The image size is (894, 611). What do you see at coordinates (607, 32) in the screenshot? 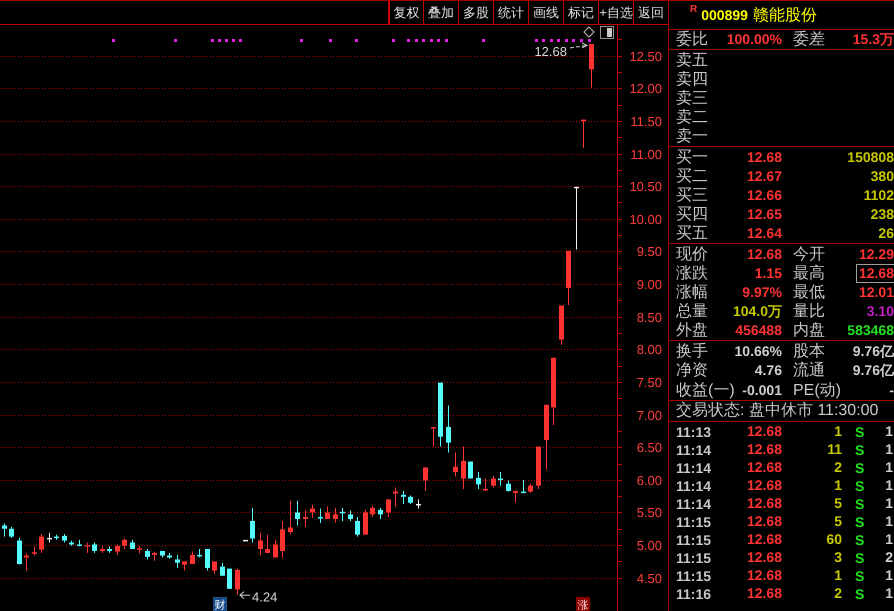
I see `panel-toggle-icon` at bounding box center [607, 32].